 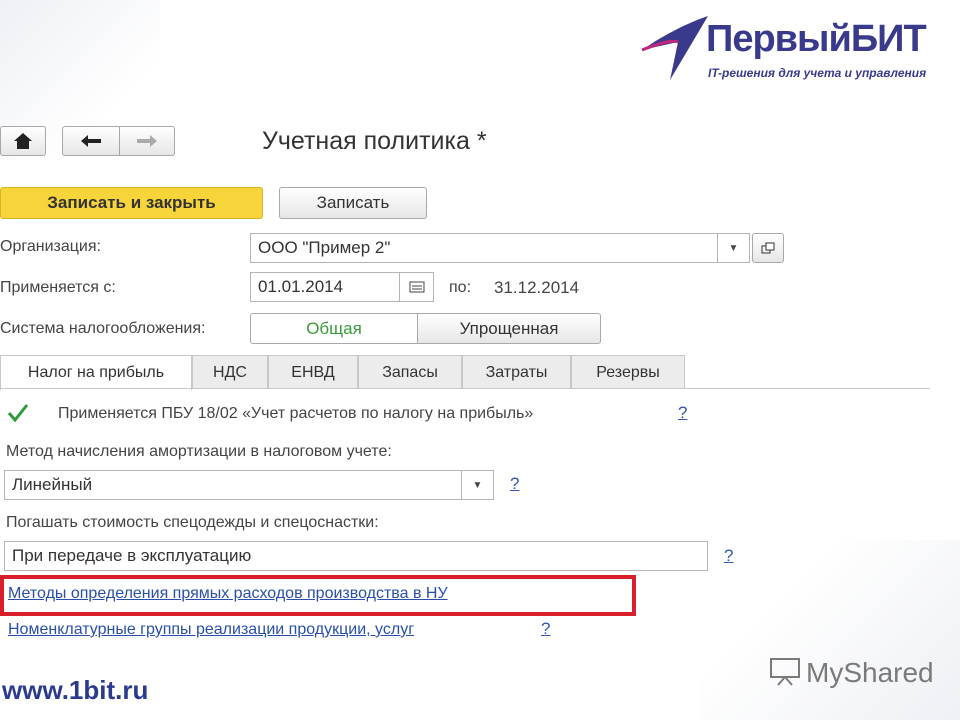 What do you see at coordinates (460, 287) in the screenshot?
I see `applies-to-label: по:` at bounding box center [460, 287].